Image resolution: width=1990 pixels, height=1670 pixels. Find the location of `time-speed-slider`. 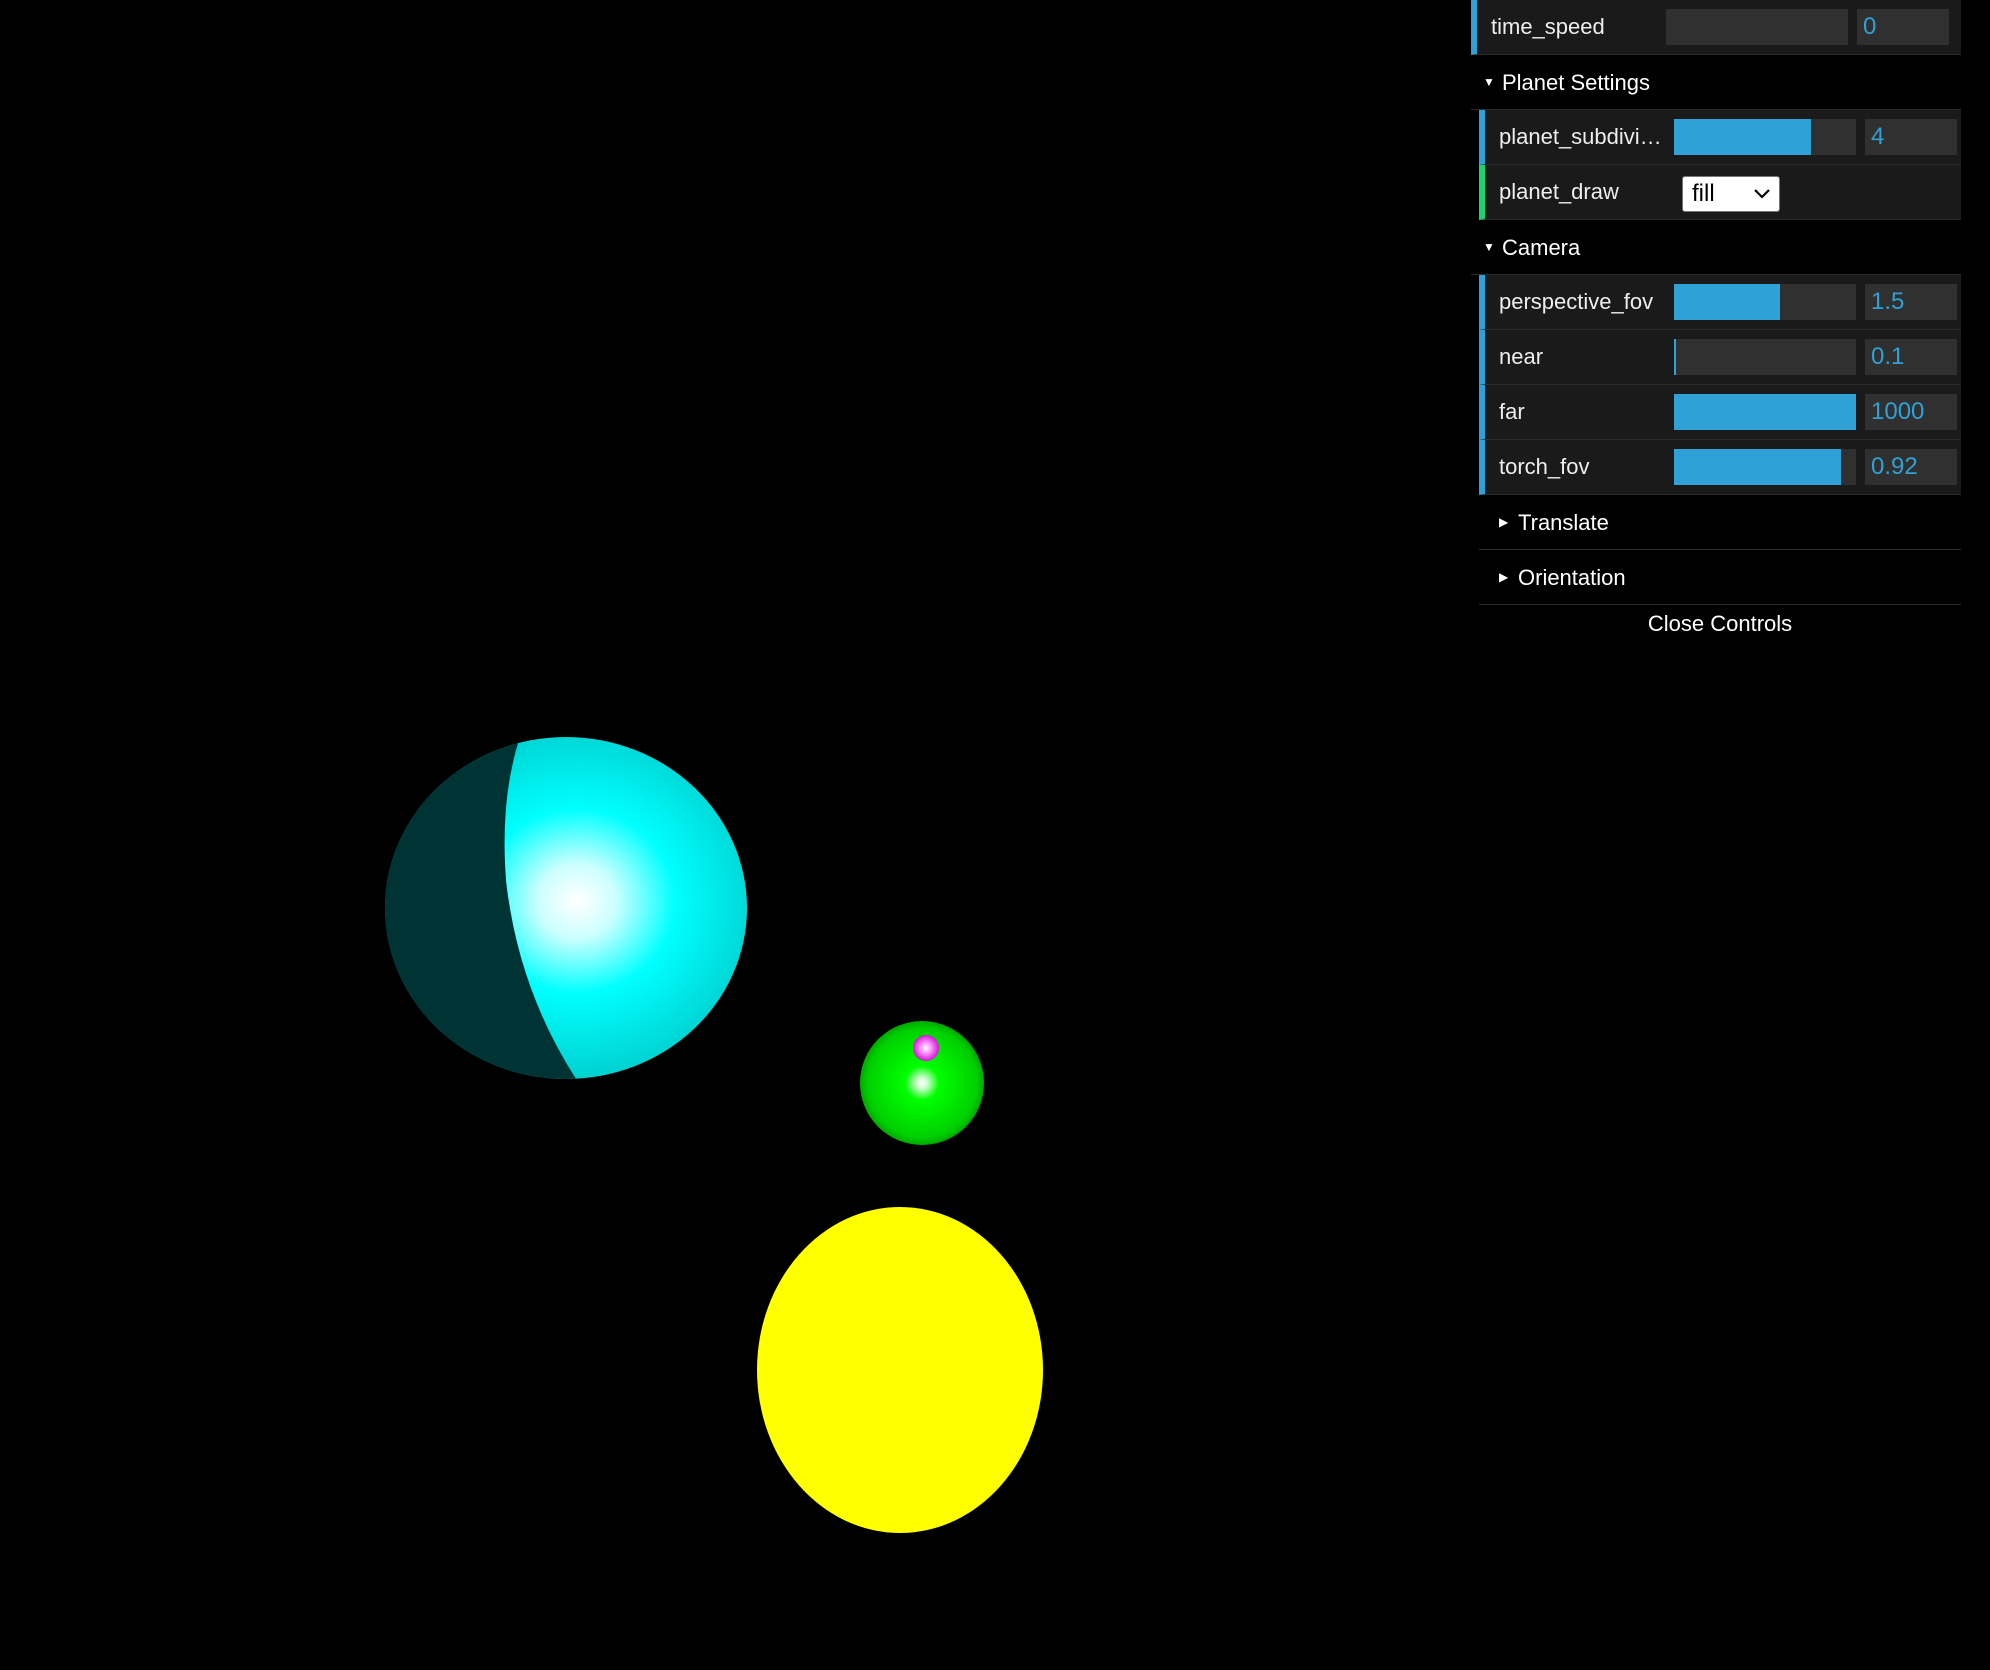

time-speed-slider is located at coordinates (1757, 27).